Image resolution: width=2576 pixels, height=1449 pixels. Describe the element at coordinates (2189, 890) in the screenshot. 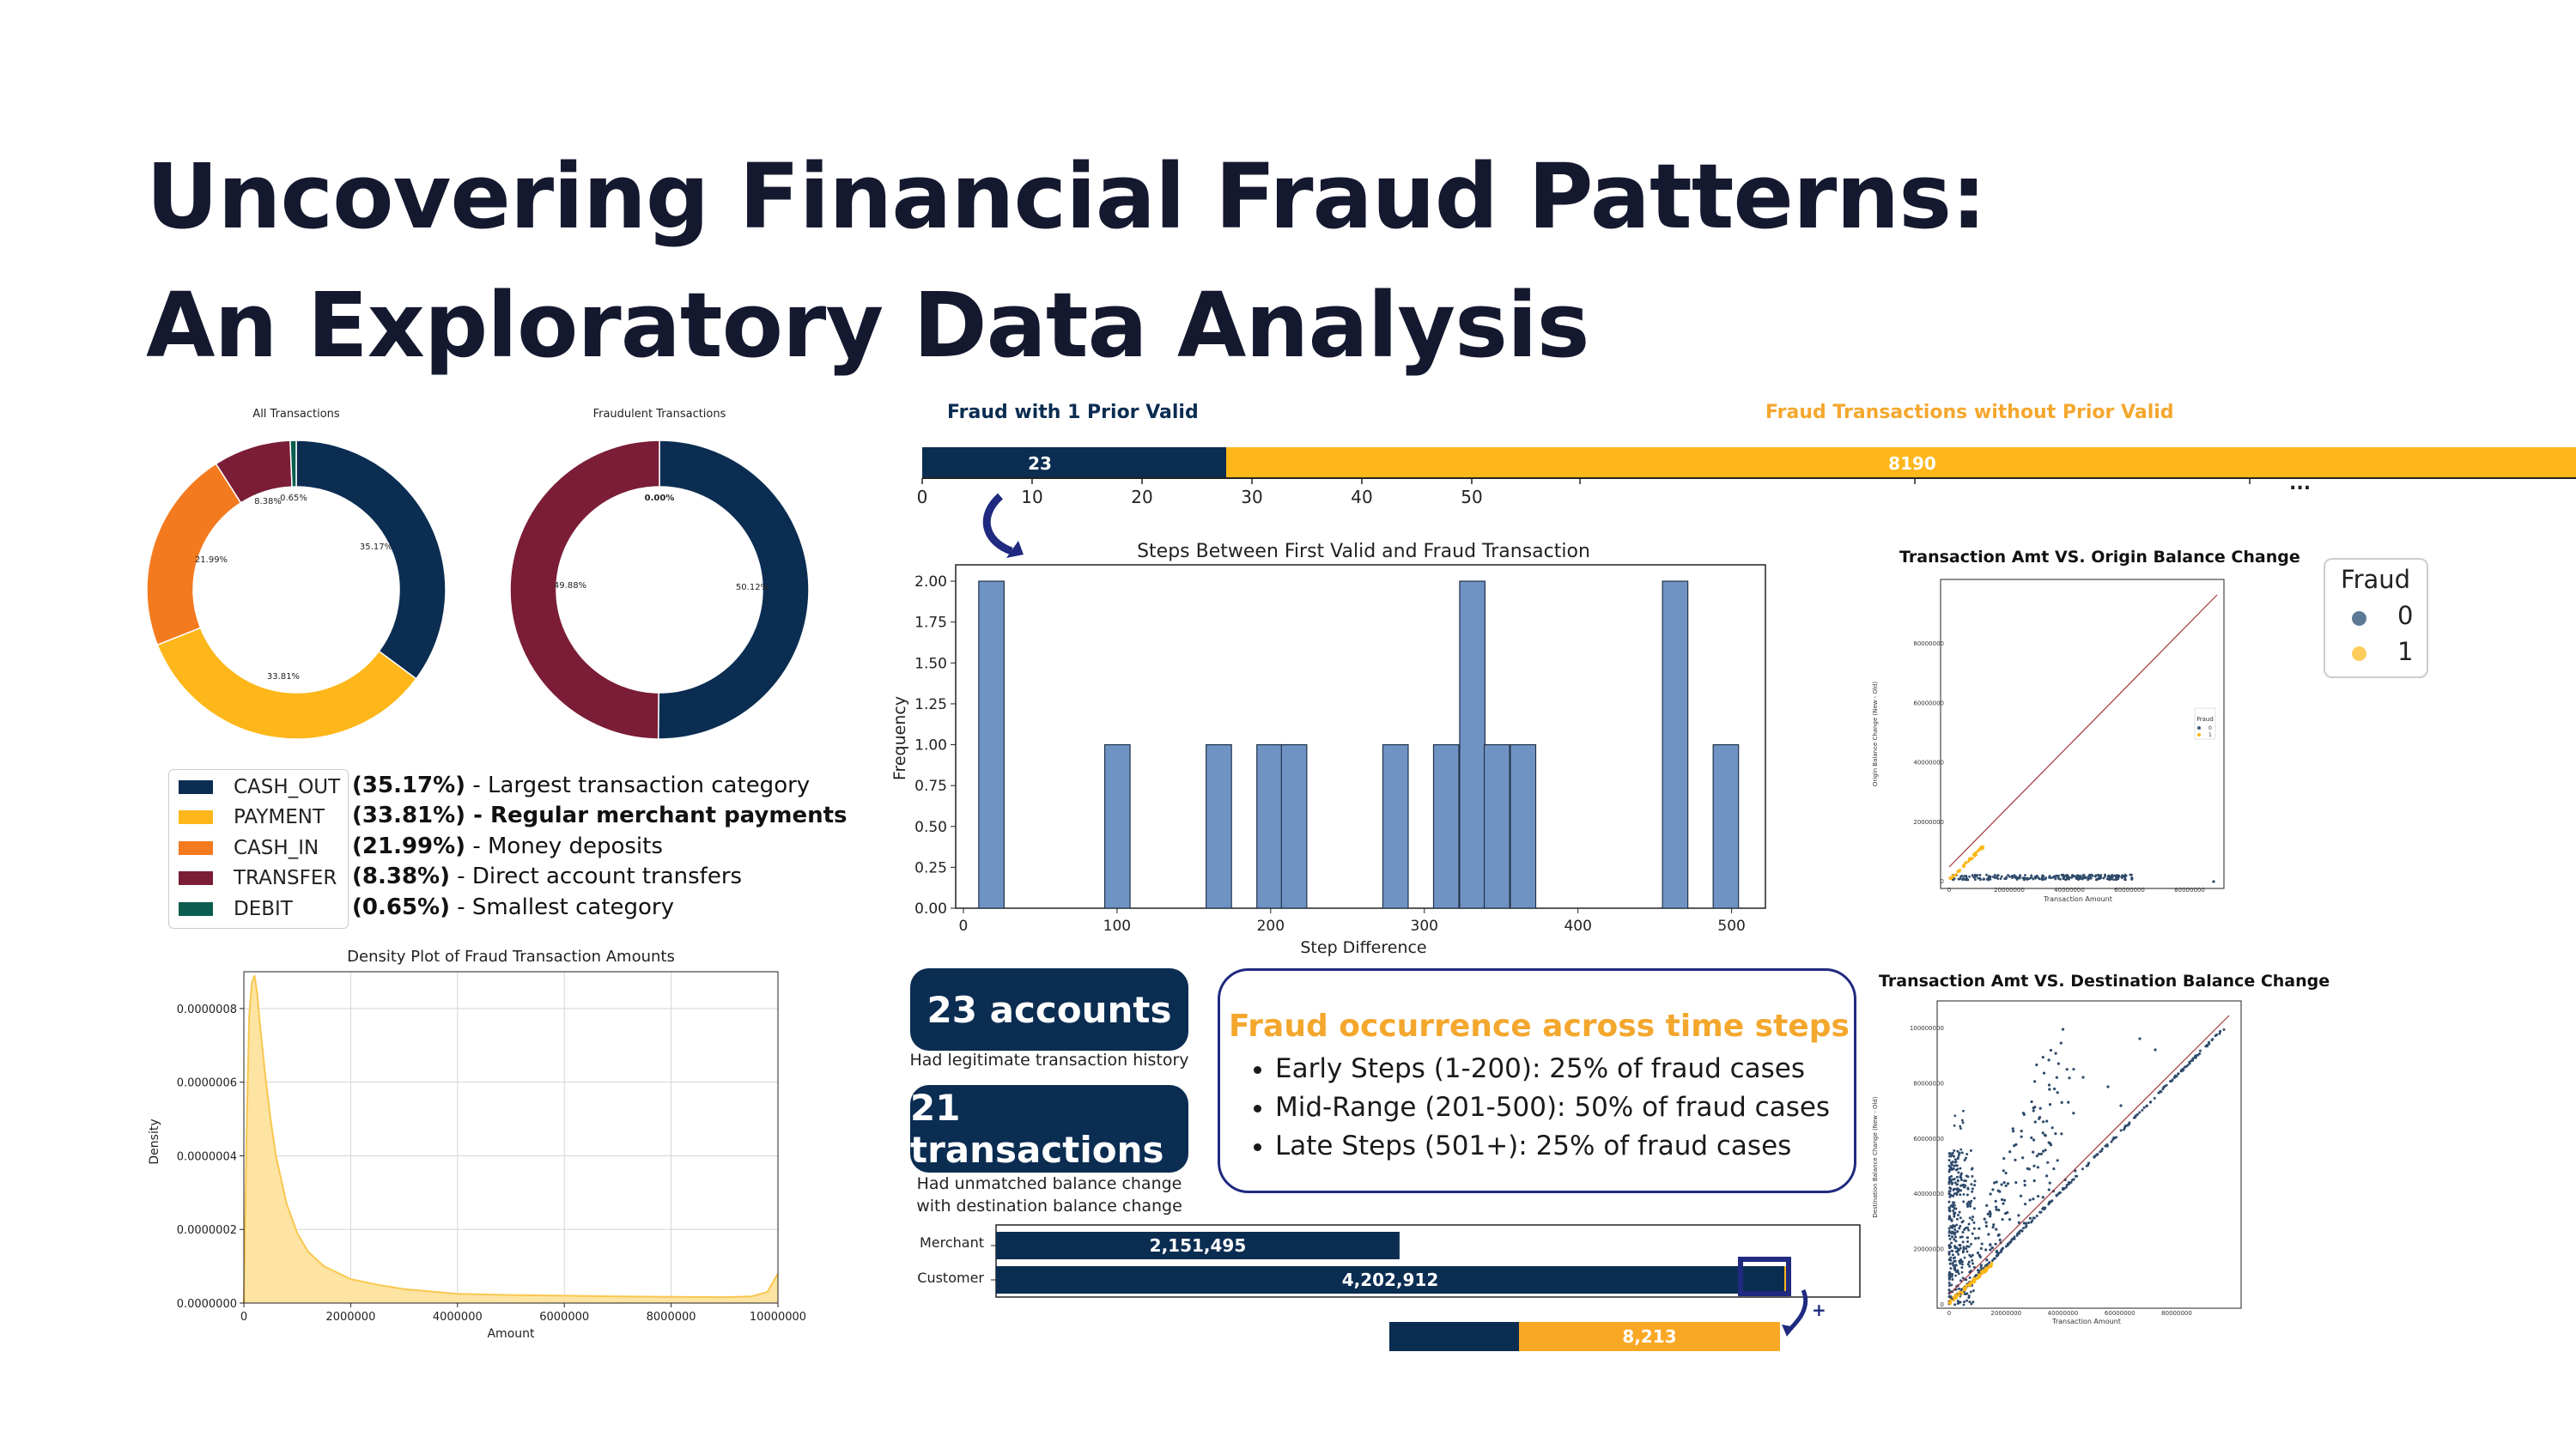

I see `scatter-xtick-label: 80000000` at that location.